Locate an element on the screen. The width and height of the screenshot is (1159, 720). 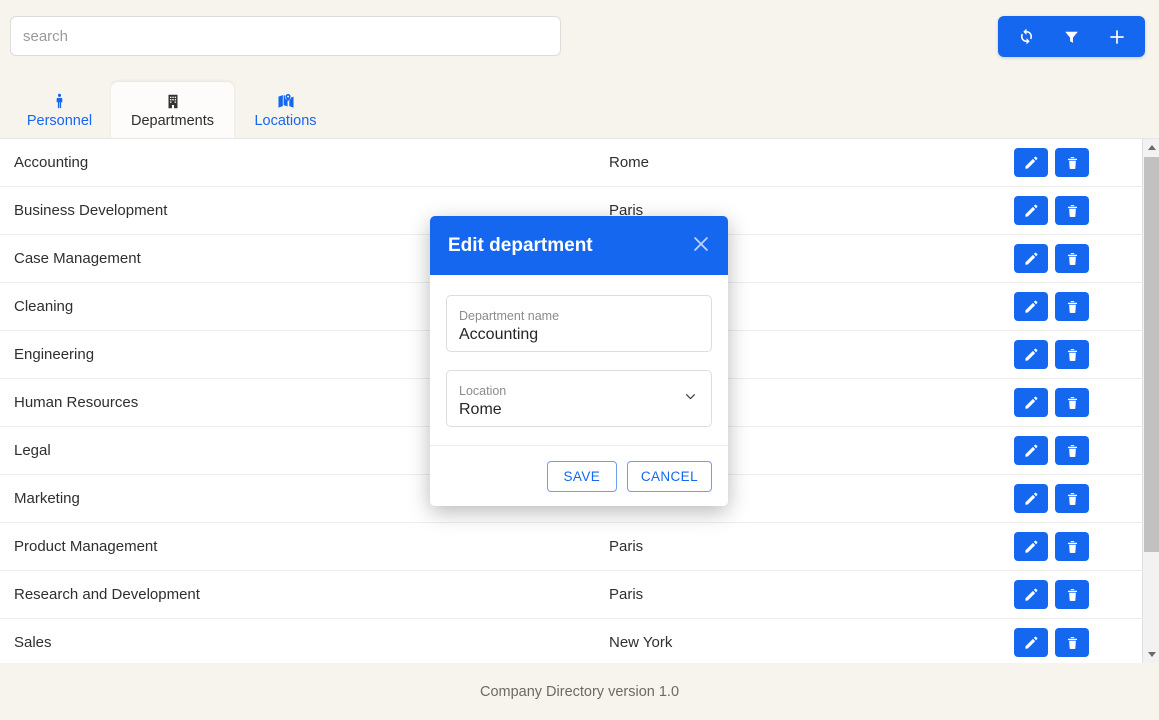
tab-locations: Locations is located at coordinates (285, 110).